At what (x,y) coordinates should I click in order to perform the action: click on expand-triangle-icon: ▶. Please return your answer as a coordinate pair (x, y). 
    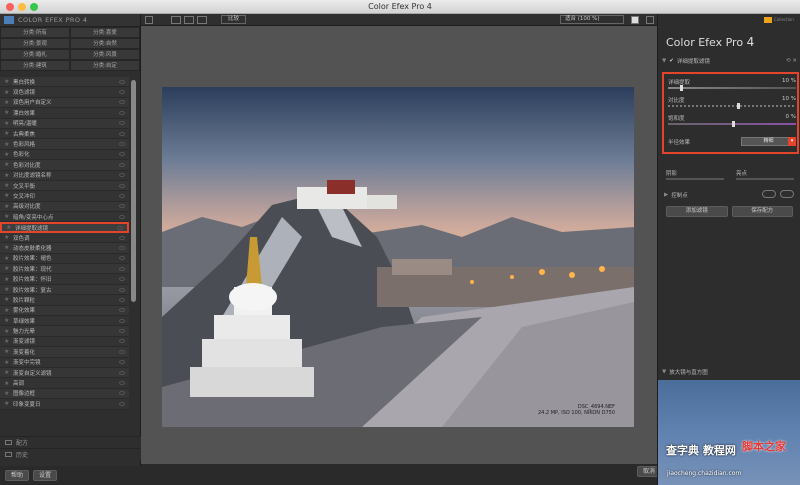
    Looking at the image, I should click on (666, 195).